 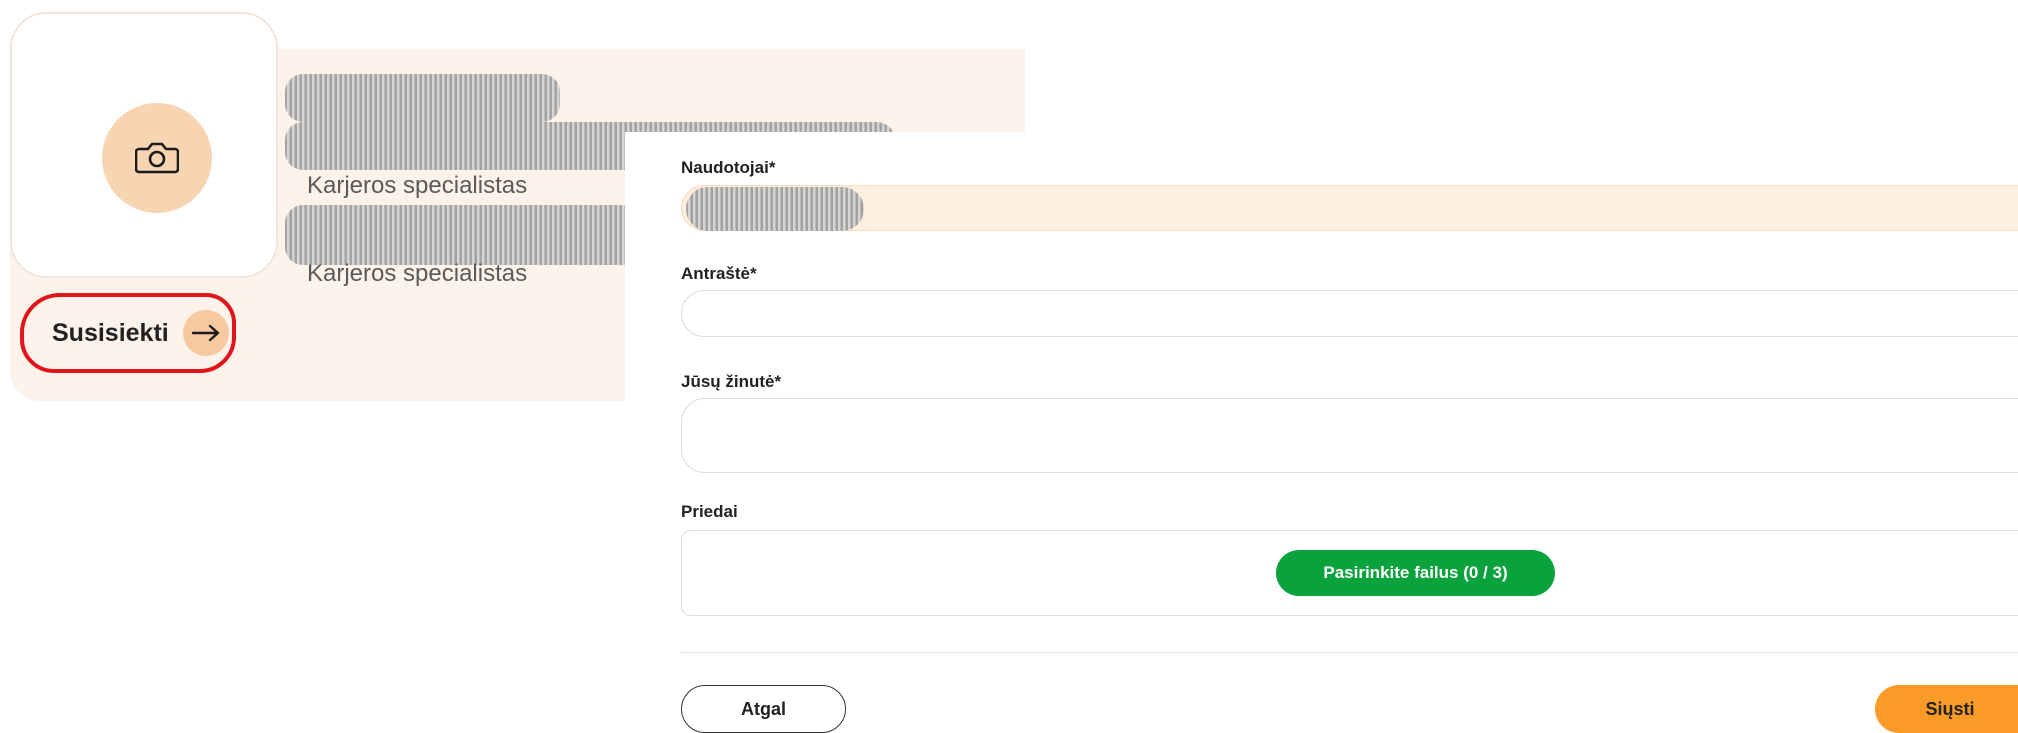 I want to click on contact-button-label: Susisiekti, so click(x=110, y=332).